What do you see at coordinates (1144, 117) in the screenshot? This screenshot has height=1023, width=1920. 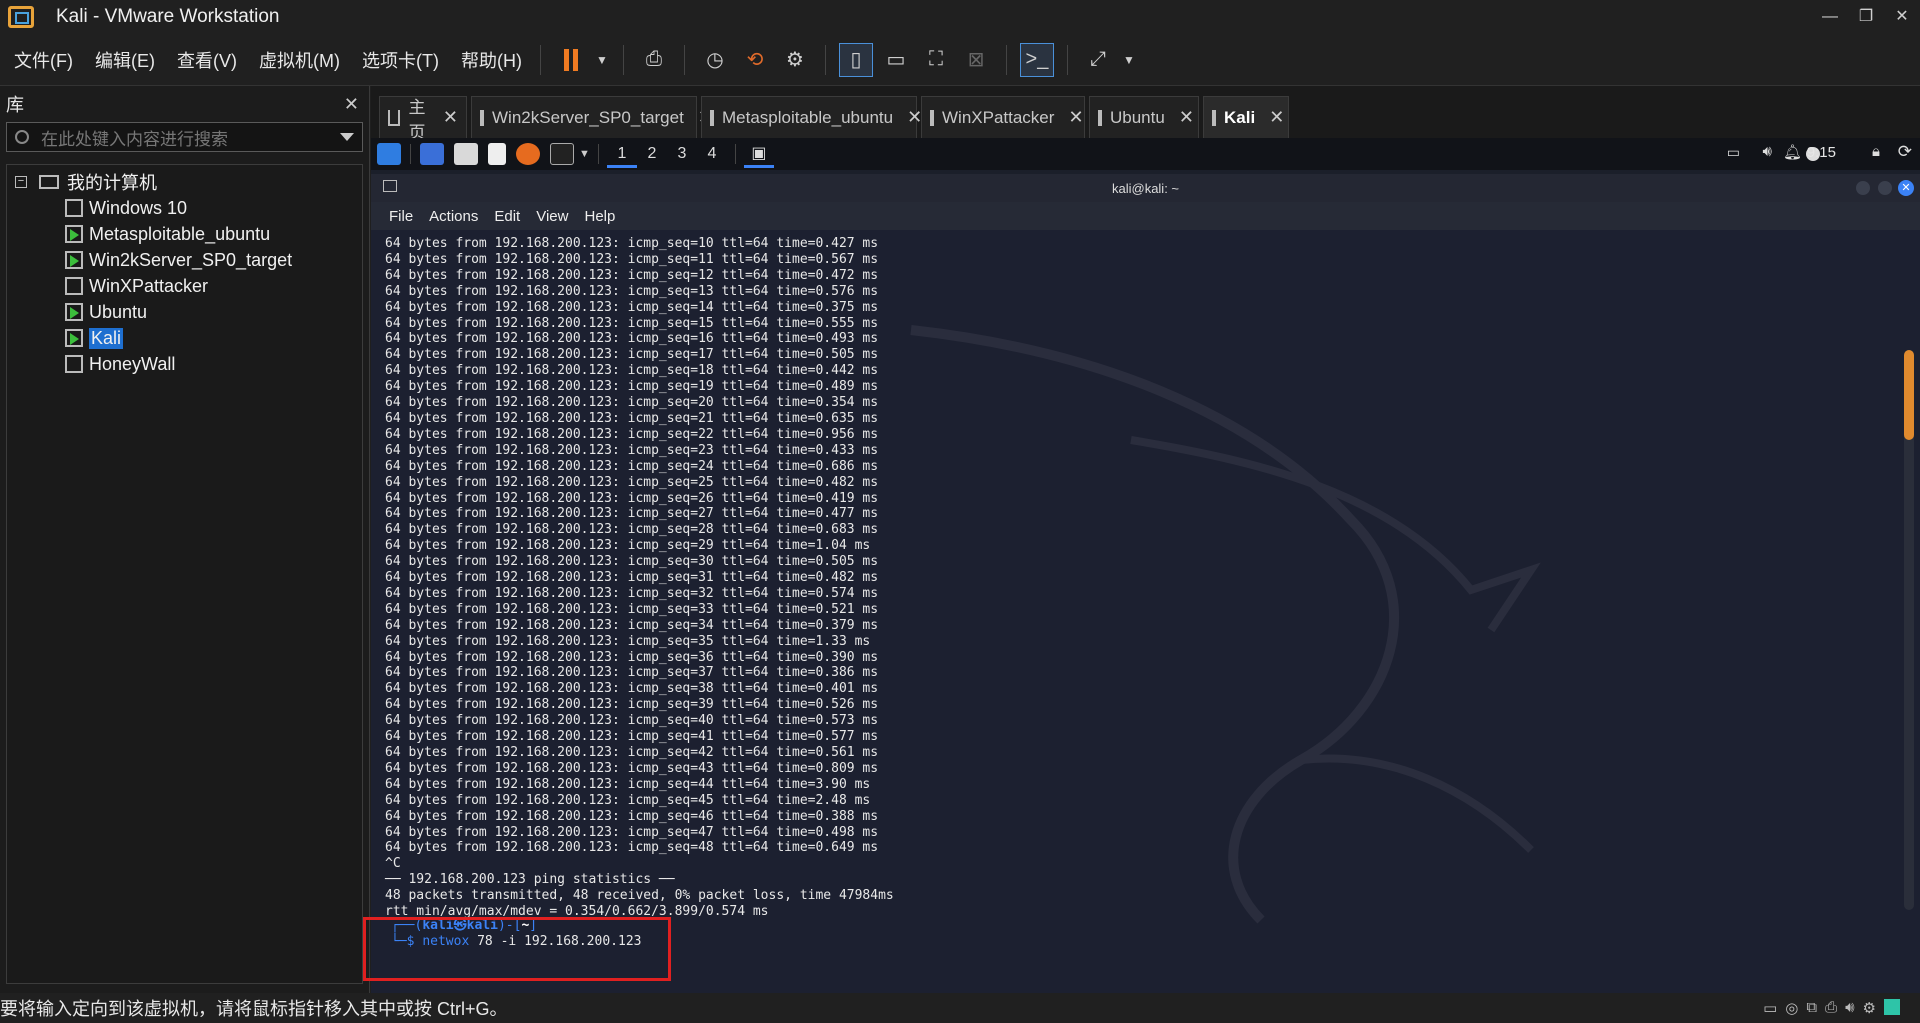 I see `tab-4: Ubuntu ✕` at bounding box center [1144, 117].